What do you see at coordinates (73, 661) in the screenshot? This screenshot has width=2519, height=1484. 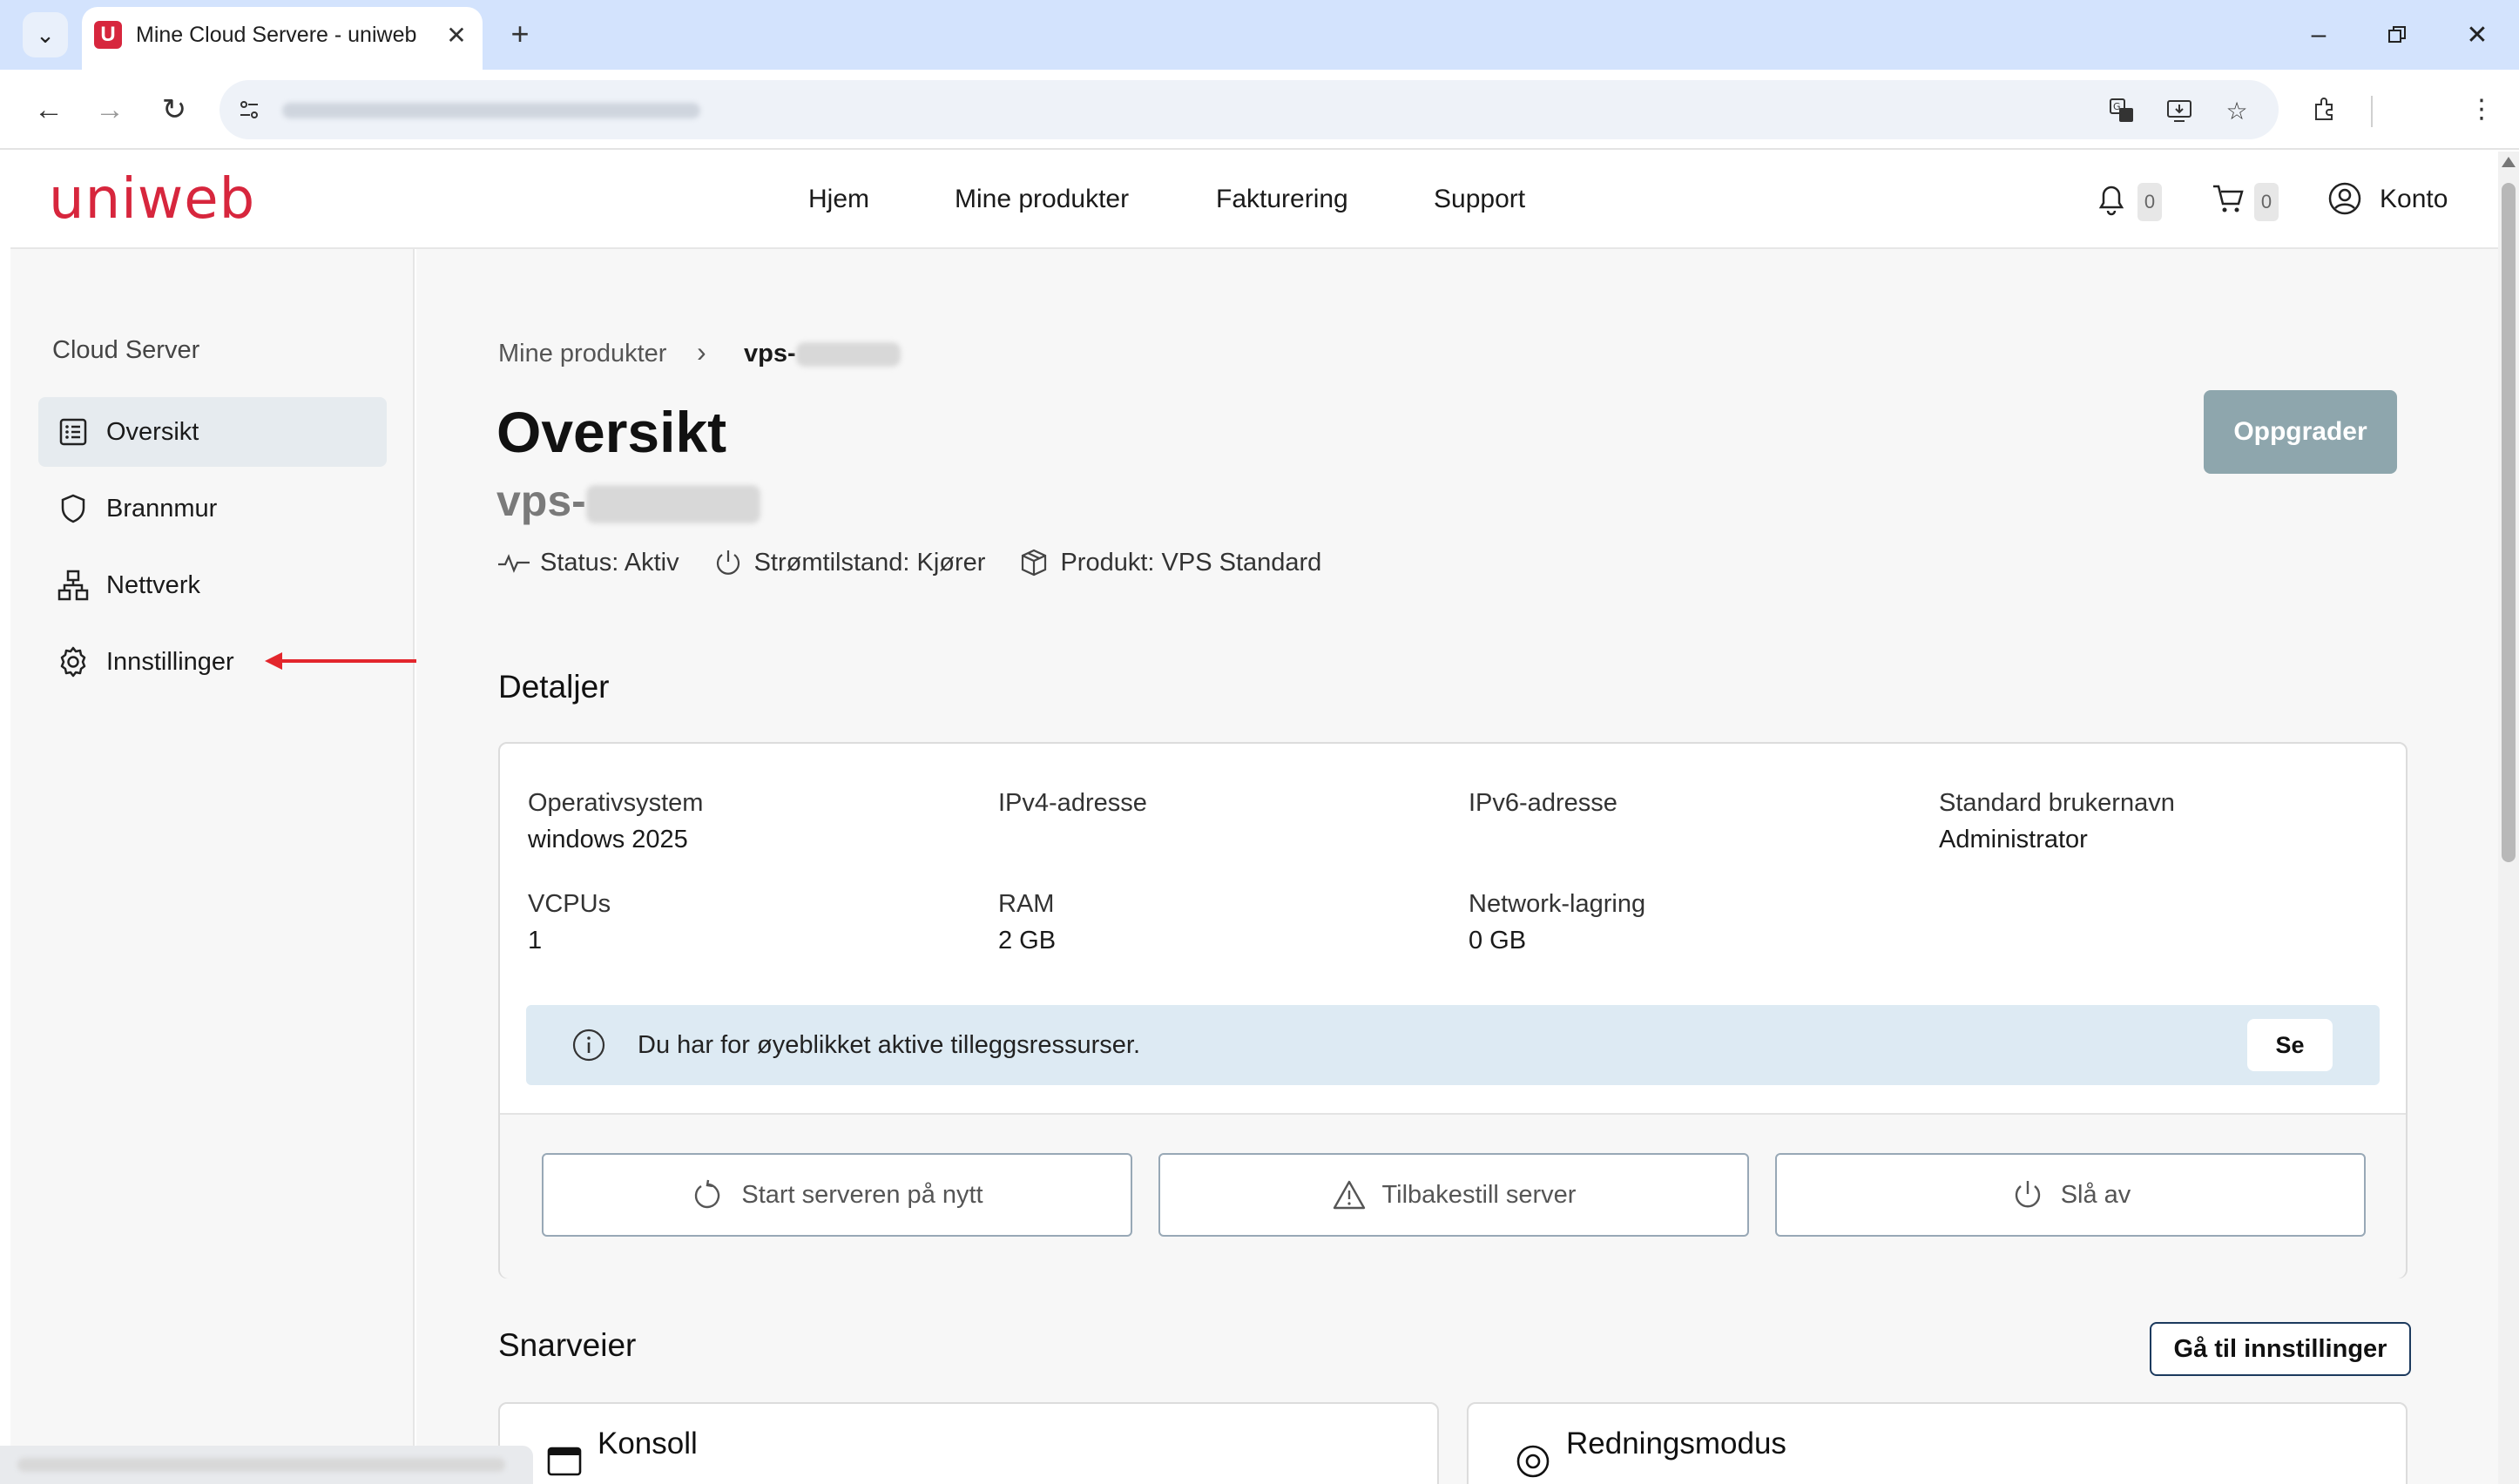 I see `gear-icon` at bounding box center [73, 661].